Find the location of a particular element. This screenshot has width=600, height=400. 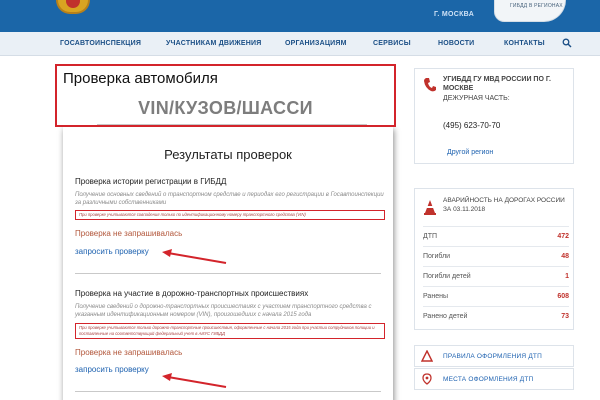

nav-item-contacts: КОНТАКТЫ is located at coordinates (524, 43).